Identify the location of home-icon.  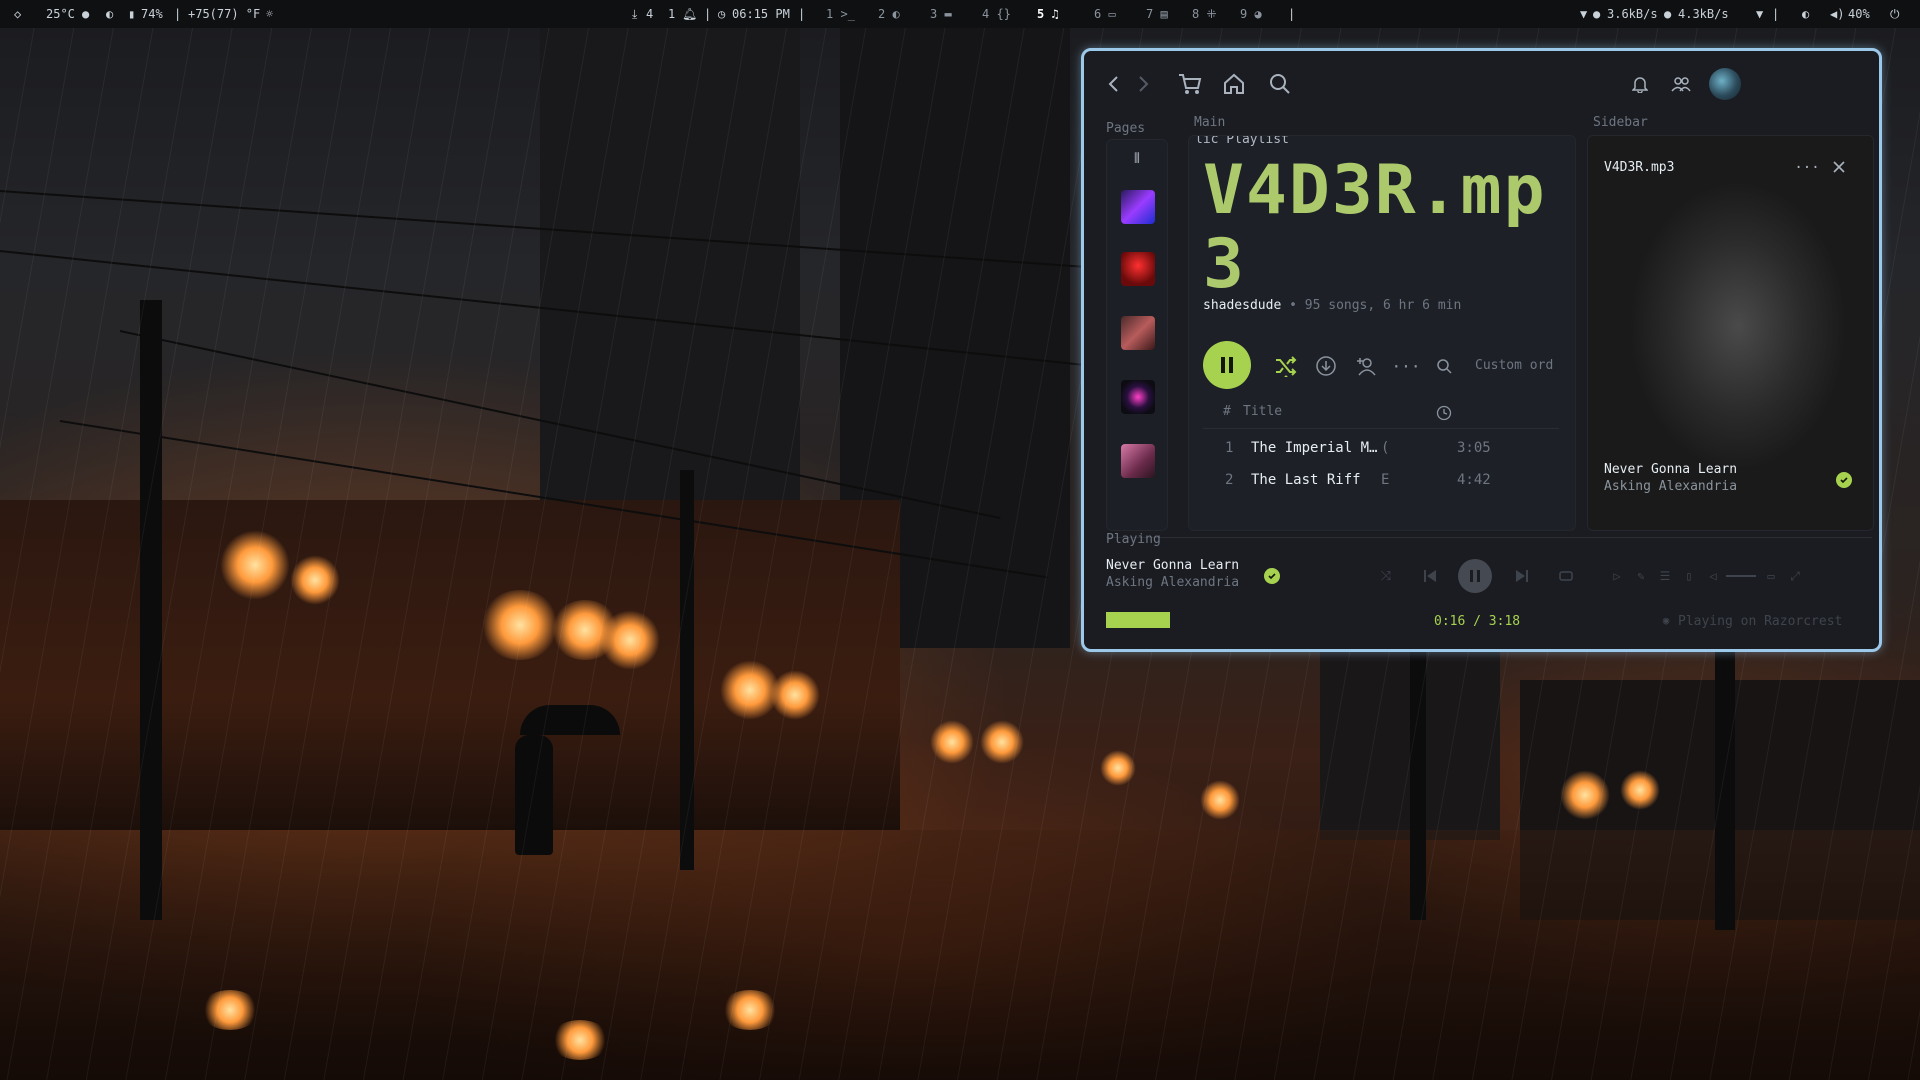
(1234, 84).